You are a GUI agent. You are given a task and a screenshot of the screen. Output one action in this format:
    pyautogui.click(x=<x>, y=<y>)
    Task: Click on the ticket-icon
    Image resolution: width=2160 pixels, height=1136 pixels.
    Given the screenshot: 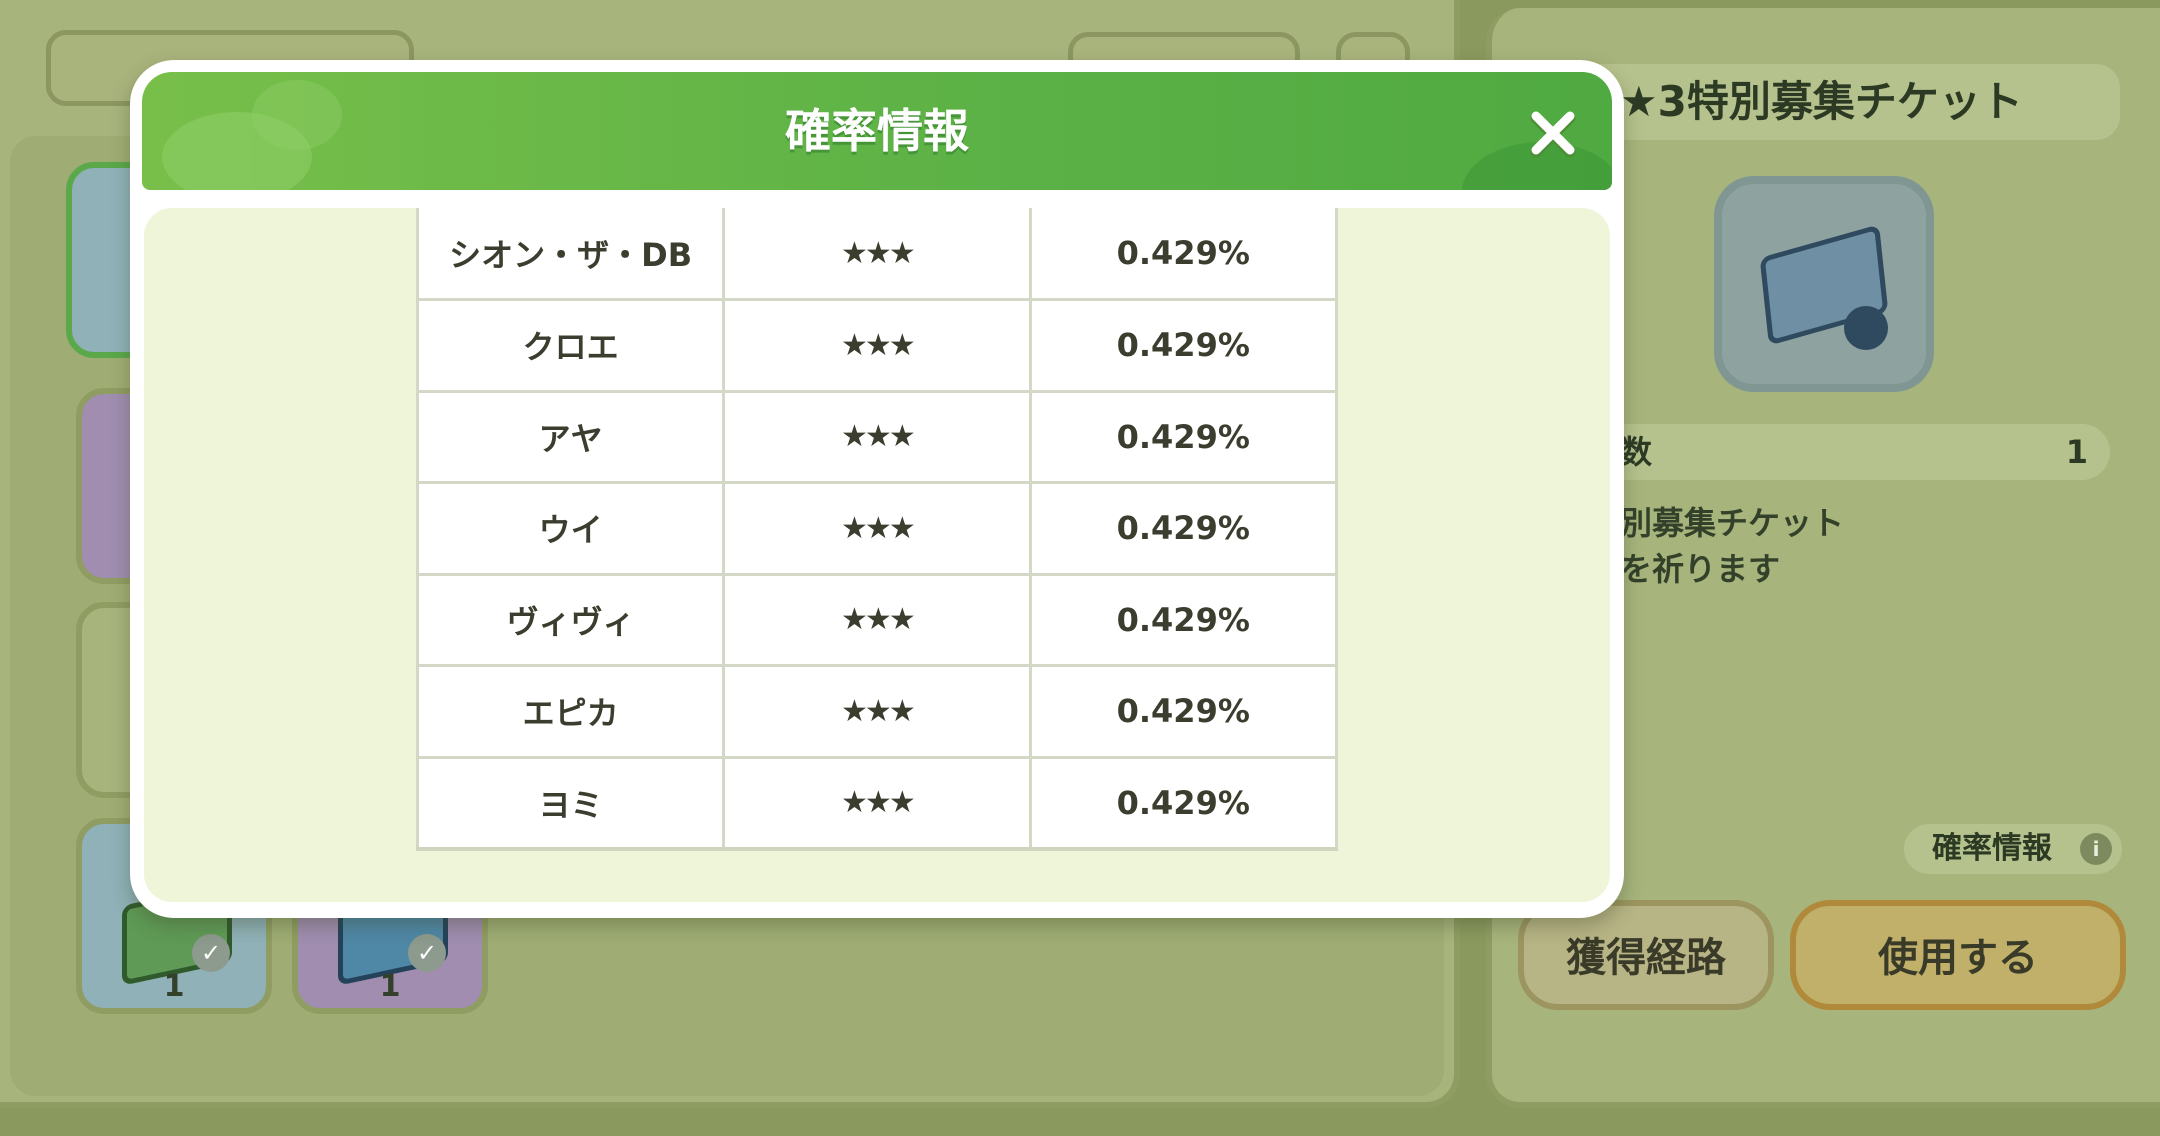 What is the action you would take?
    pyautogui.click(x=1824, y=284)
    